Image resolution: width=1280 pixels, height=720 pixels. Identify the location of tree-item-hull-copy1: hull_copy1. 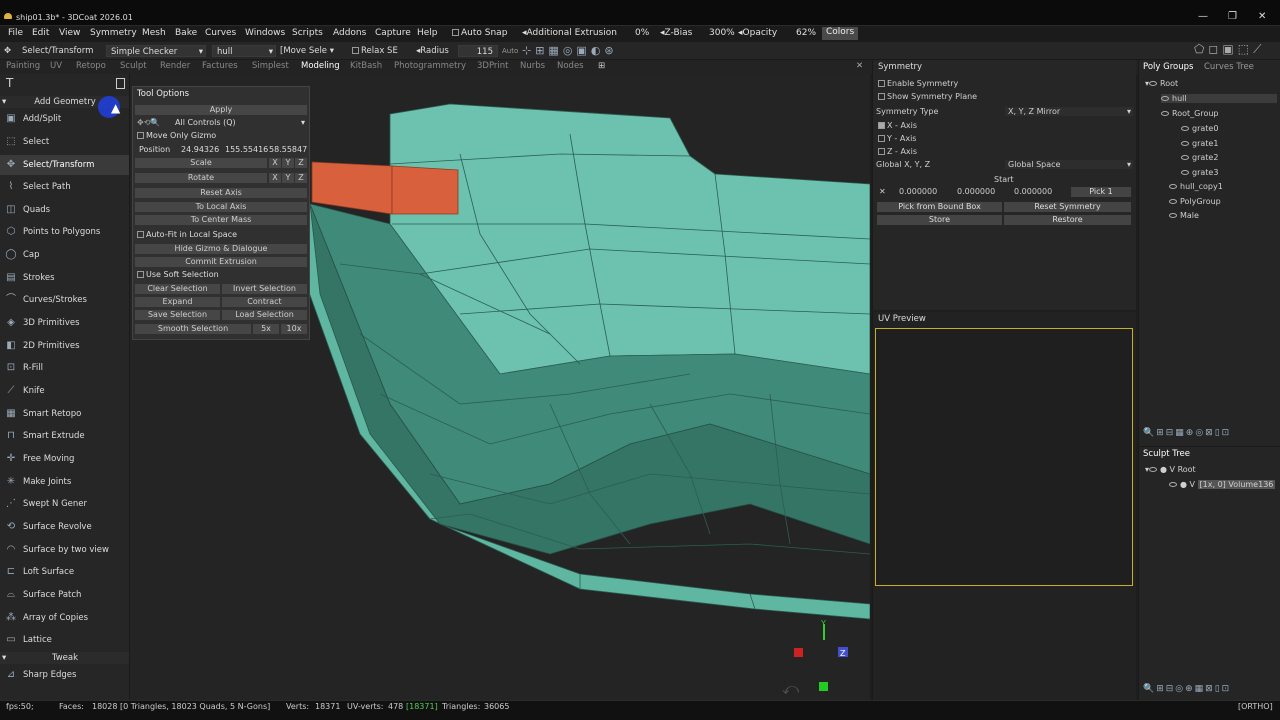
(1196, 186).